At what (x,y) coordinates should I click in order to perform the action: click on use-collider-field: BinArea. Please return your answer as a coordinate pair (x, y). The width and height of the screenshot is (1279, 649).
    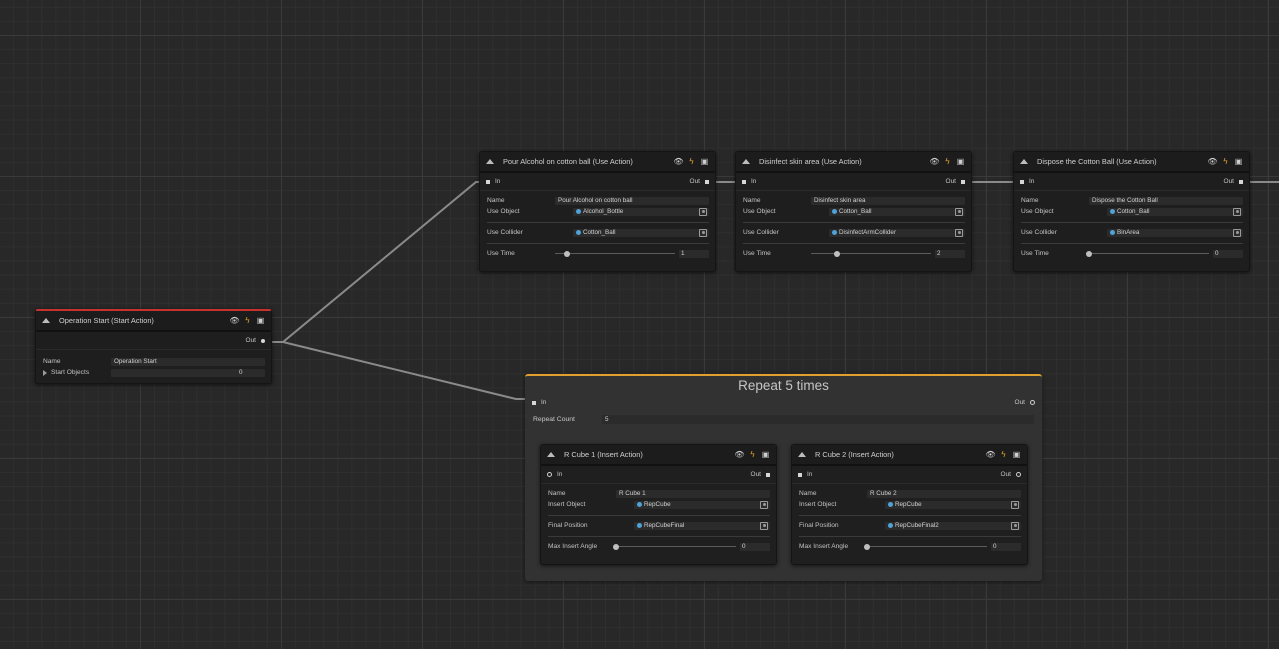
    Looking at the image, I should click on (1175, 232).